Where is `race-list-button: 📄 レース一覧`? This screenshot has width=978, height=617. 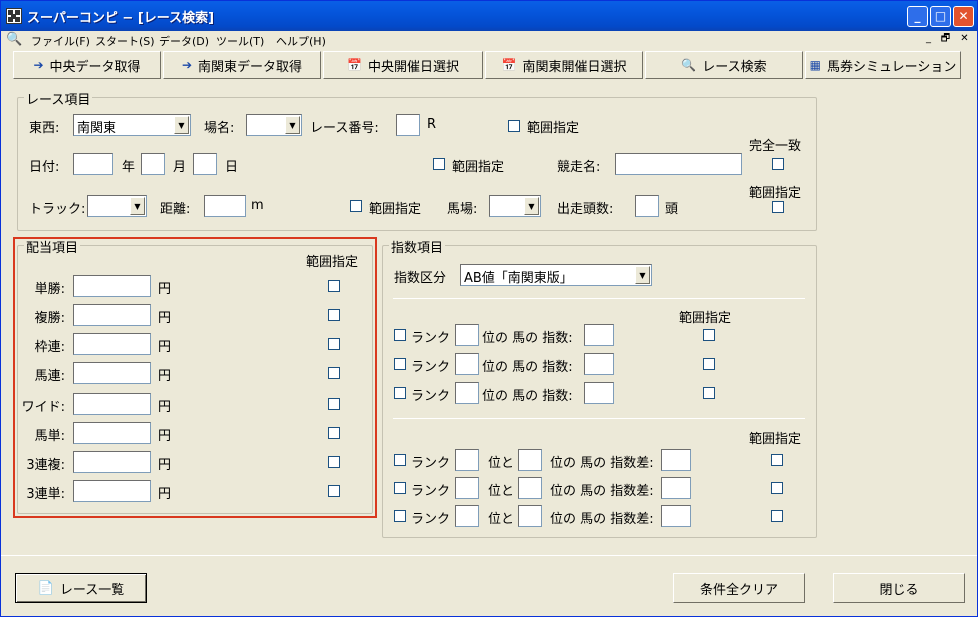
race-list-button: 📄 レース一覧 is located at coordinates (81, 588).